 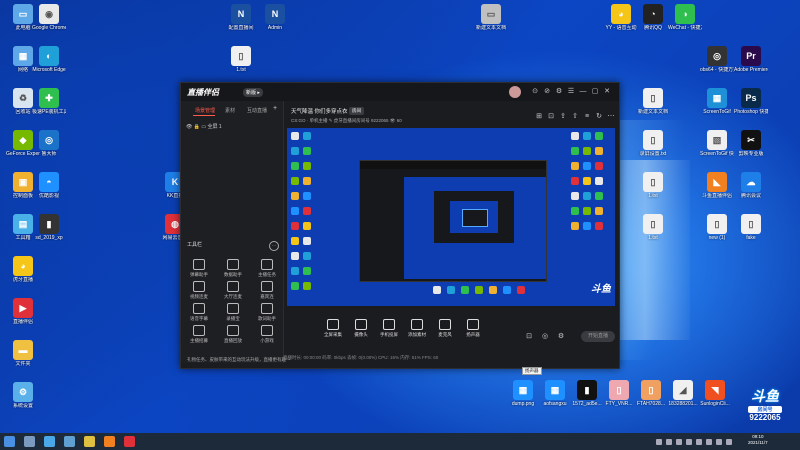 What do you see at coordinates (491, 17) in the screenshot?
I see `desktop-shortcut-mid-5: ▭ 新建文本文档` at bounding box center [491, 17].